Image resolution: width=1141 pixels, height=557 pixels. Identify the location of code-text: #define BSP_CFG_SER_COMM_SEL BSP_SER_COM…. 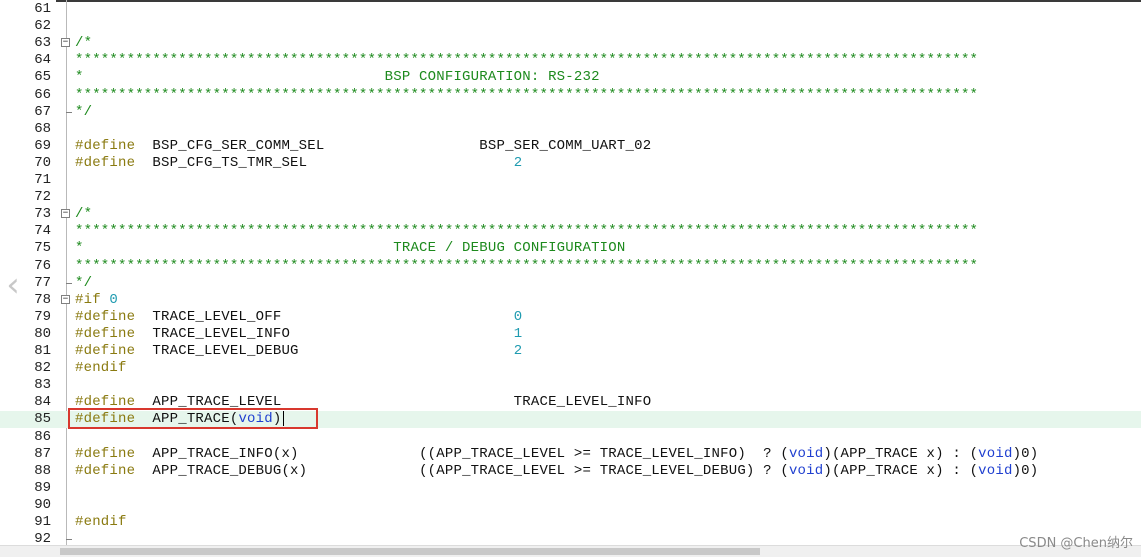
(363, 146).